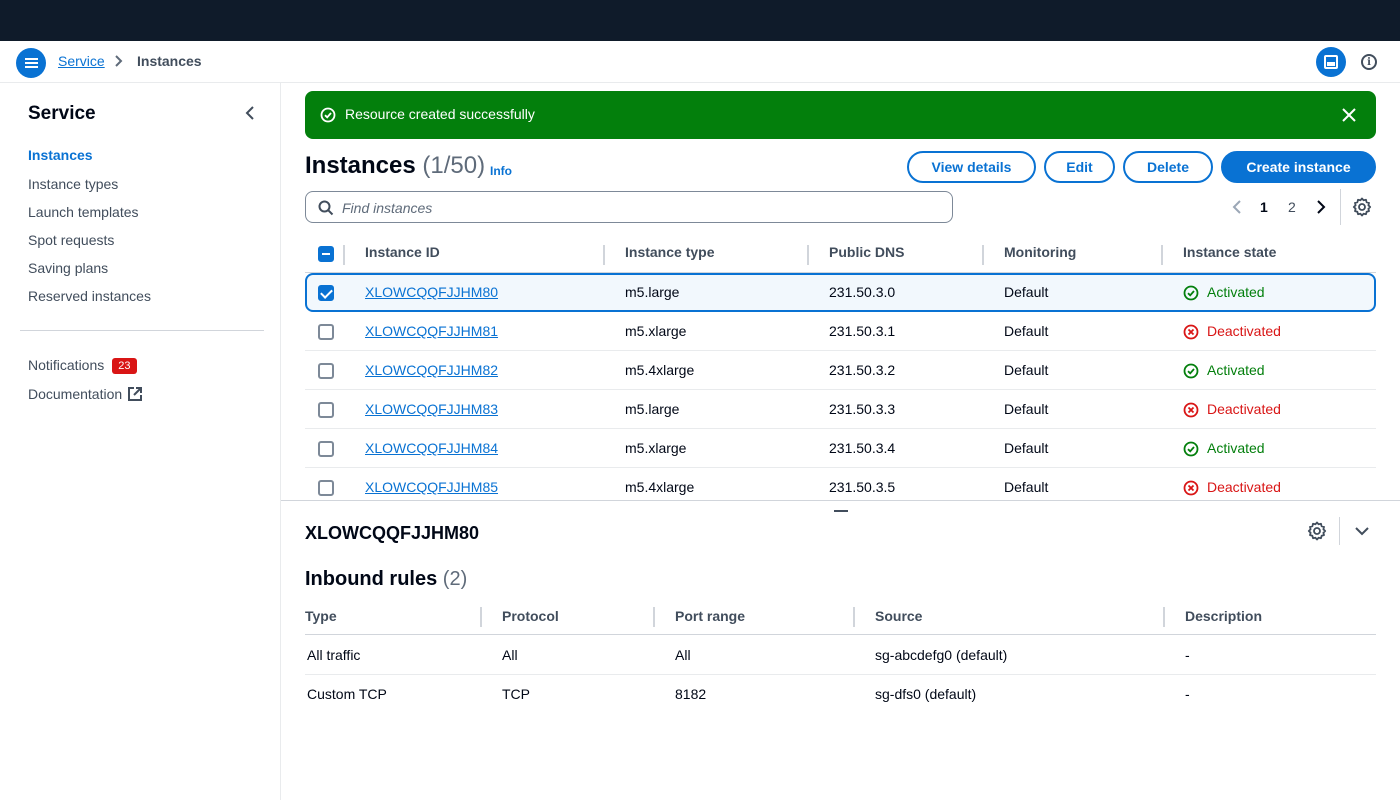  Describe the element at coordinates (1191, 488) in the screenshot. I see `x-circle-icon` at that location.